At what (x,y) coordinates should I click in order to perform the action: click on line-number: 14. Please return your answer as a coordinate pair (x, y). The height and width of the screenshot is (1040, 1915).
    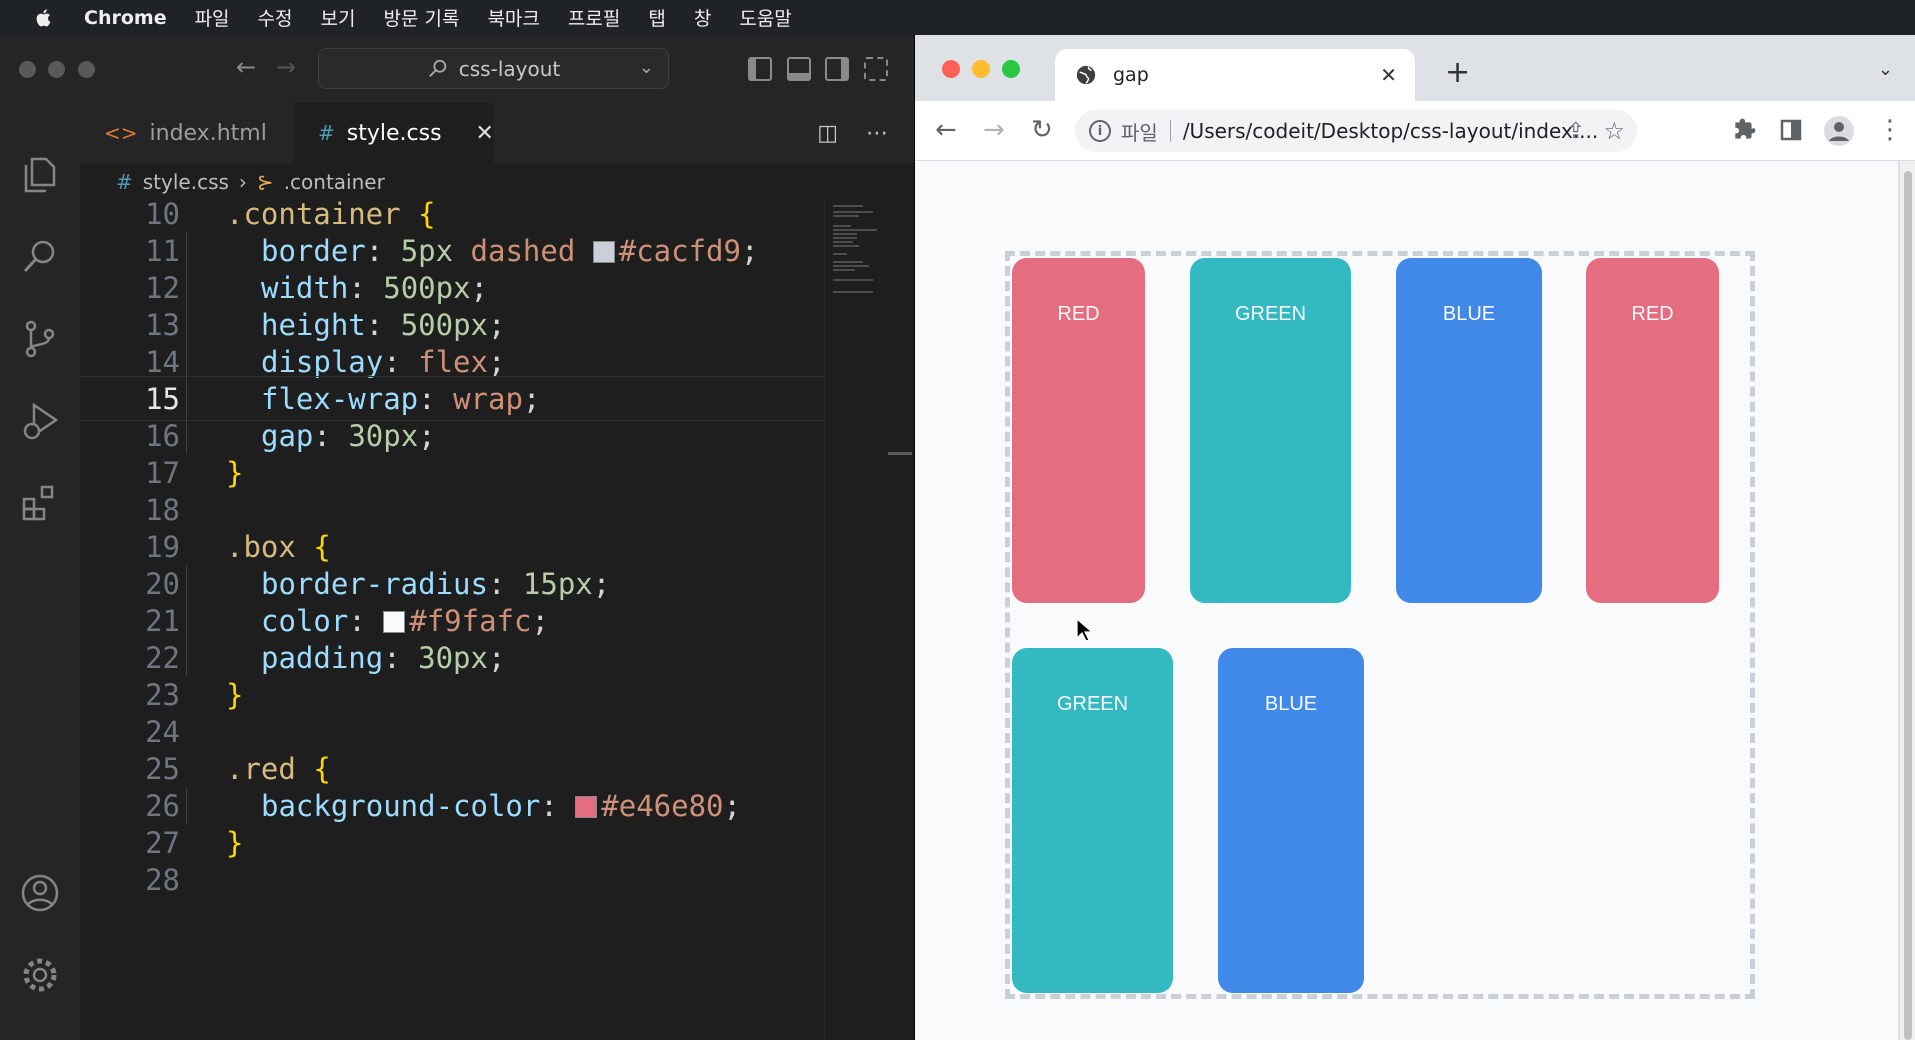
    Looking at the image, I should click on (162, 361).